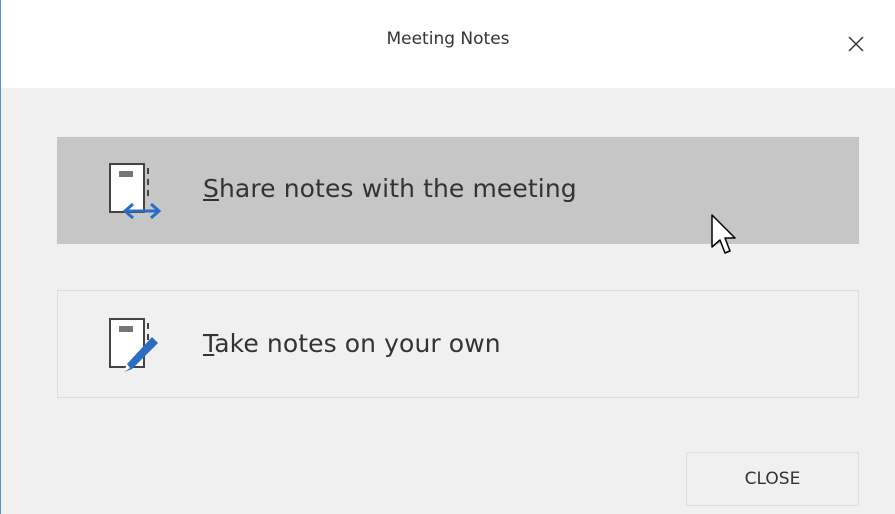 This screenshot has height=514, width=895. Describe the element at coordinates (856, 44) in the screenshot. I see `close-icon` at that location.